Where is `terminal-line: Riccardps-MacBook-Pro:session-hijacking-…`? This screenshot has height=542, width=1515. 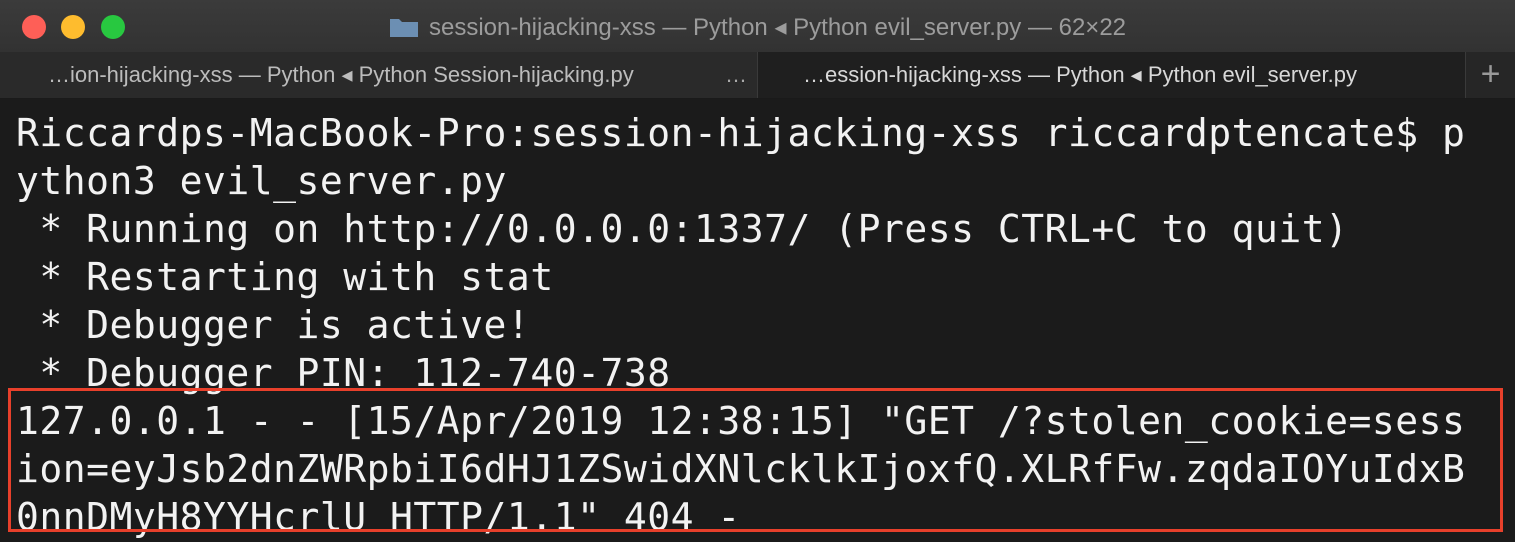 terminal-line: Riccardps-MacBook-Pro:session-hijacking-… is located at coordinates (741, 133).